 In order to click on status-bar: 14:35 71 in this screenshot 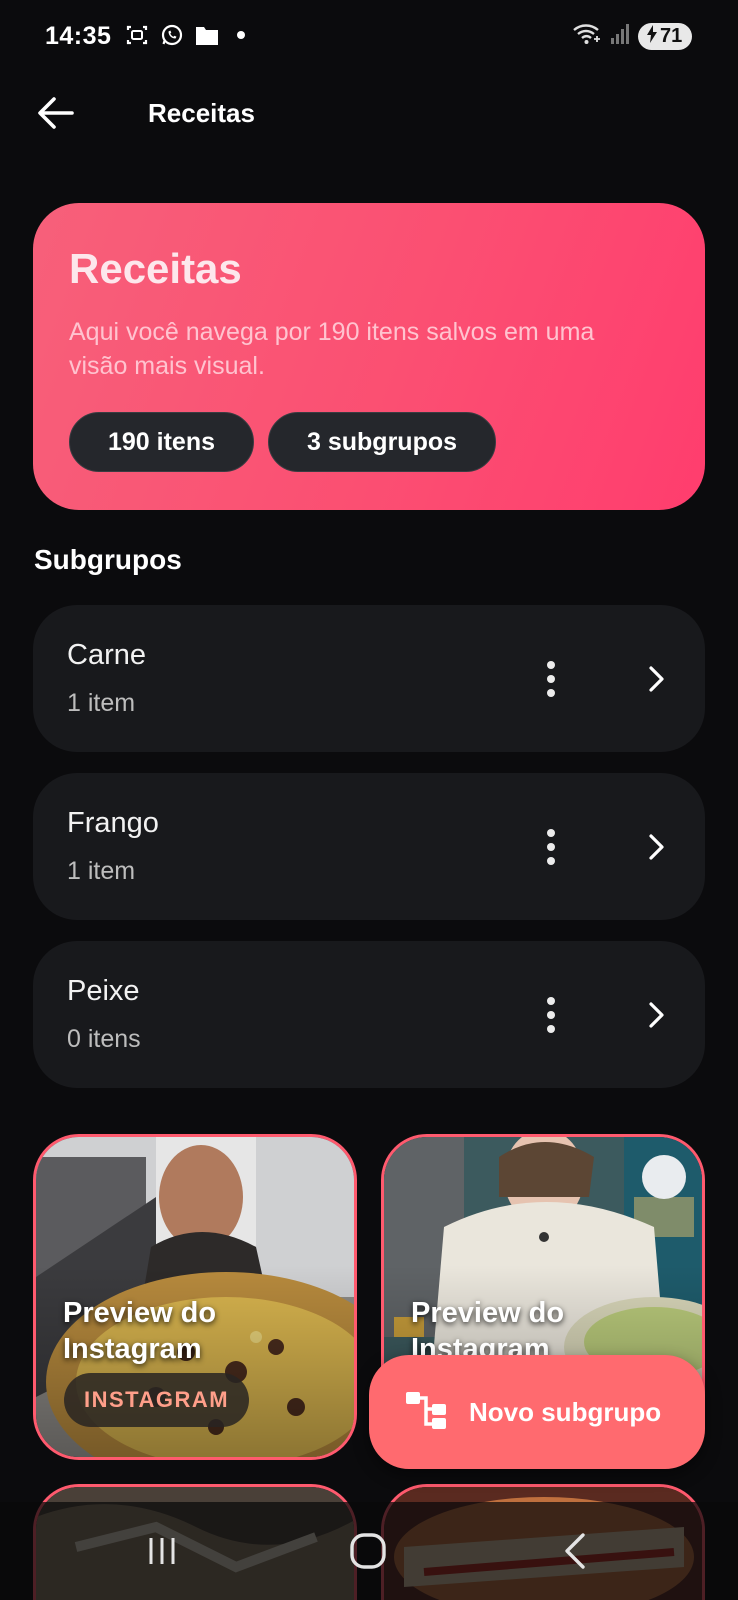, I will do `click(369, 38)`.